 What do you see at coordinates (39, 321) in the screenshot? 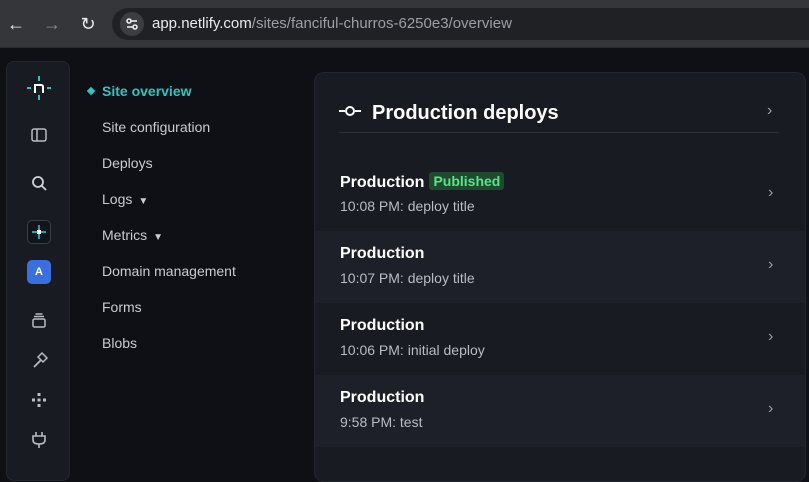
I see `layers-icon` at bounding box center [39, 321].